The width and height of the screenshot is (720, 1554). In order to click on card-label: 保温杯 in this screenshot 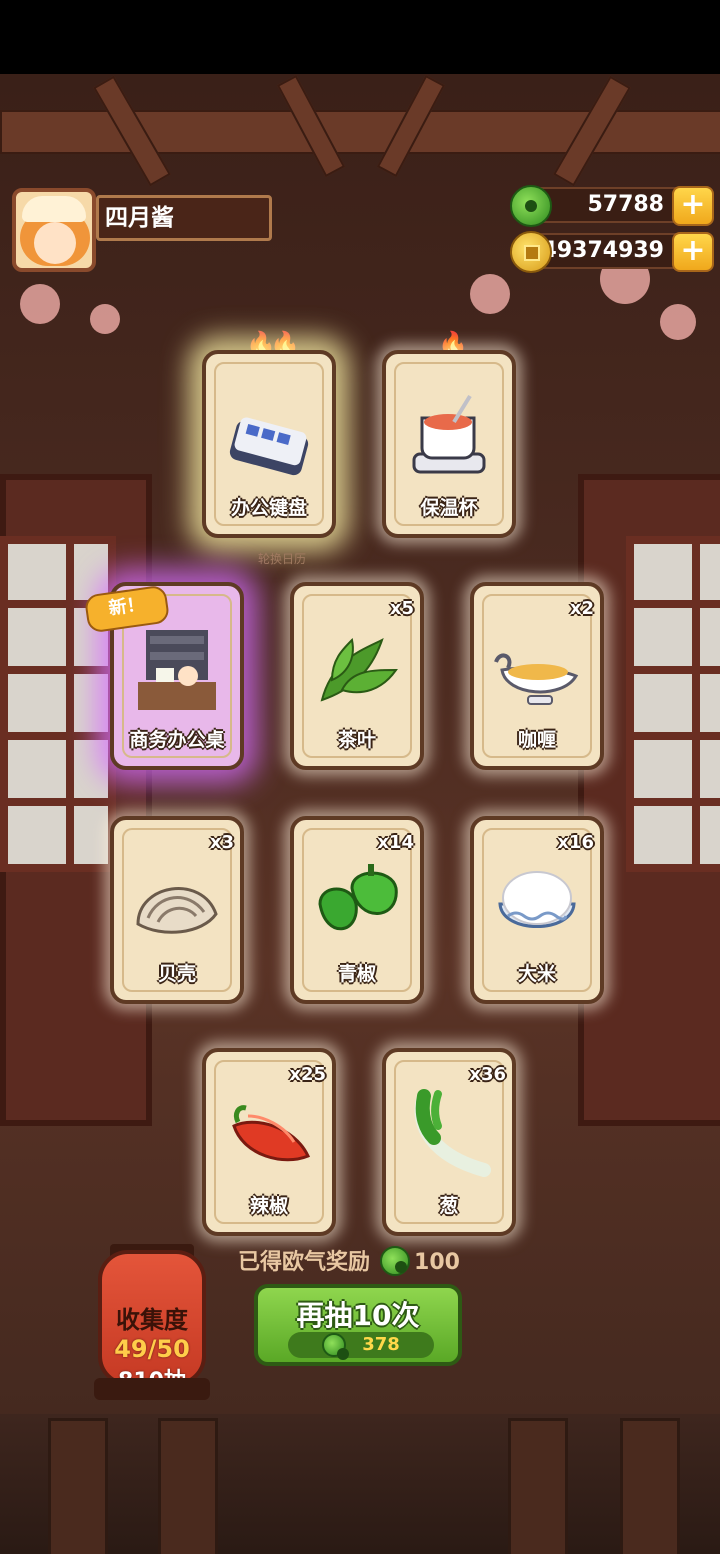, I will do `click(449, 508)`.